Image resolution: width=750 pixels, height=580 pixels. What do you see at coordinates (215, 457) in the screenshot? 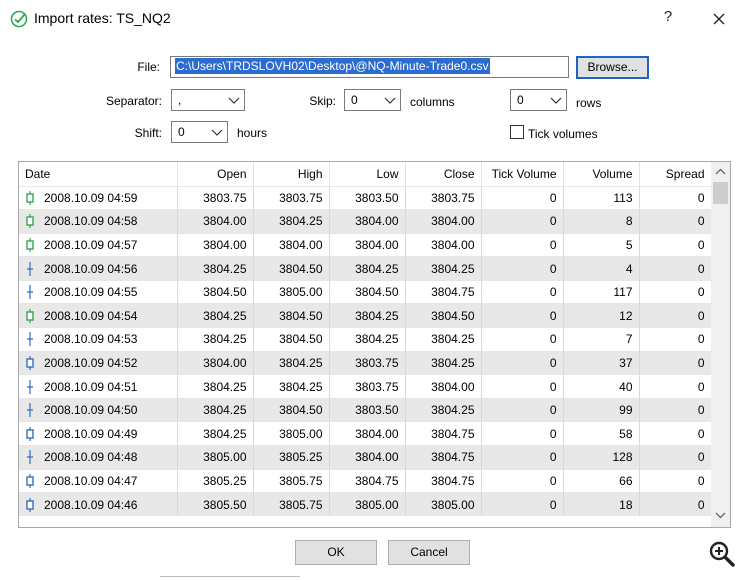
I see `open-cell: 3805.00` at bounding box center [215, 457].